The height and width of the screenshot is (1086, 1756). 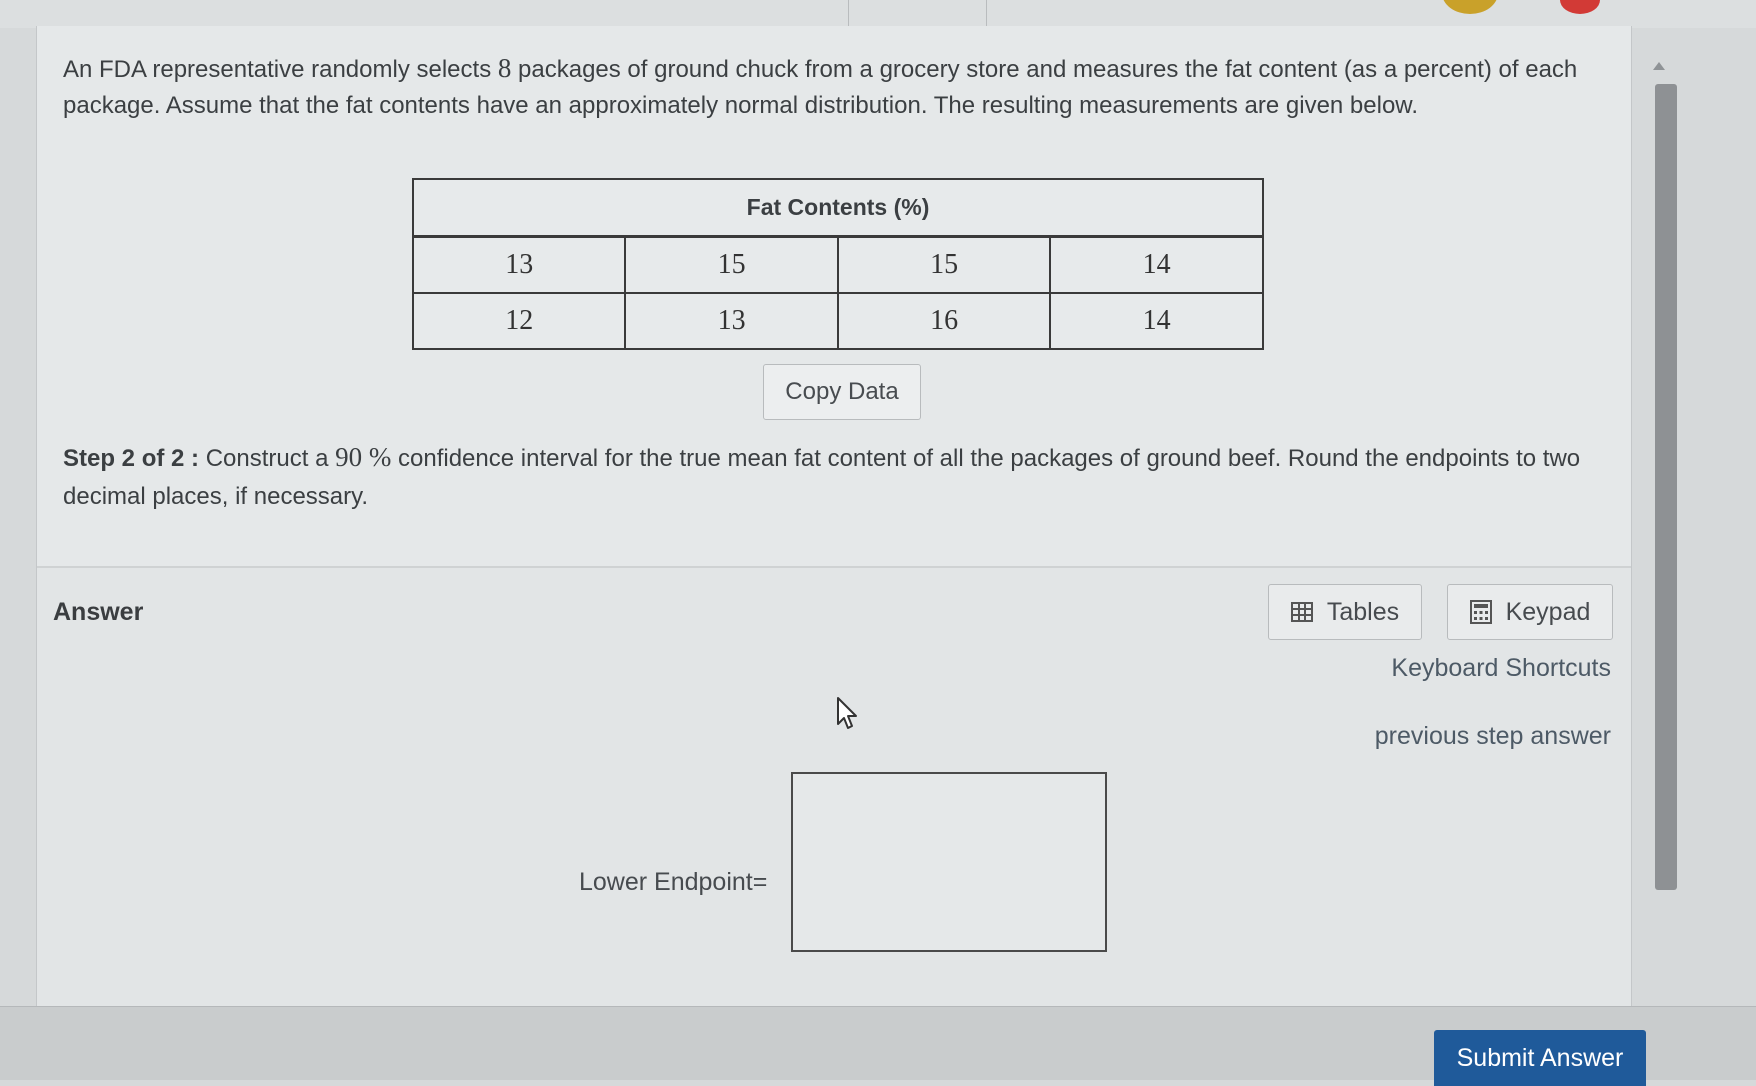 What do you see at coordinates (1501, 668) in the screenshot?
I see `keyboard-shortcuts-link: Keyboard Shortcuts` at bounding box center [1501, 668].